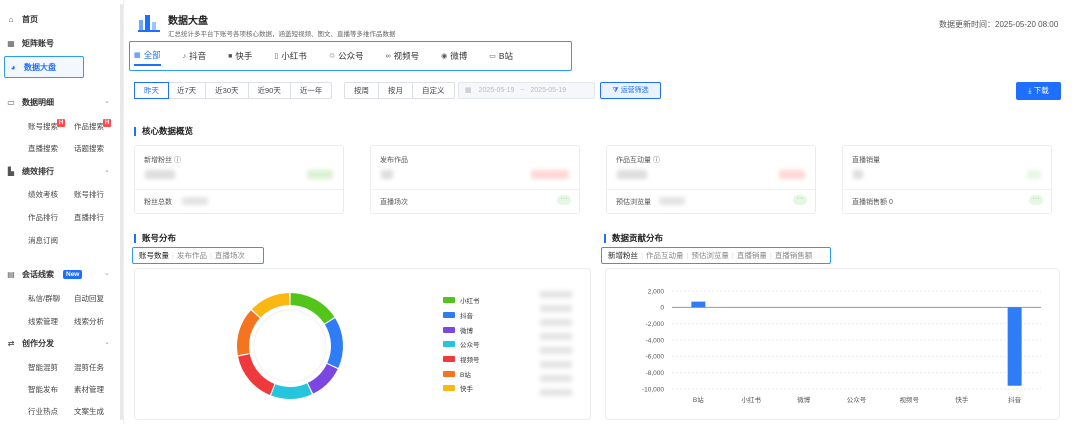  I want to click on sidebar-item-work-search: 作品搜索H, so click(92, 125).